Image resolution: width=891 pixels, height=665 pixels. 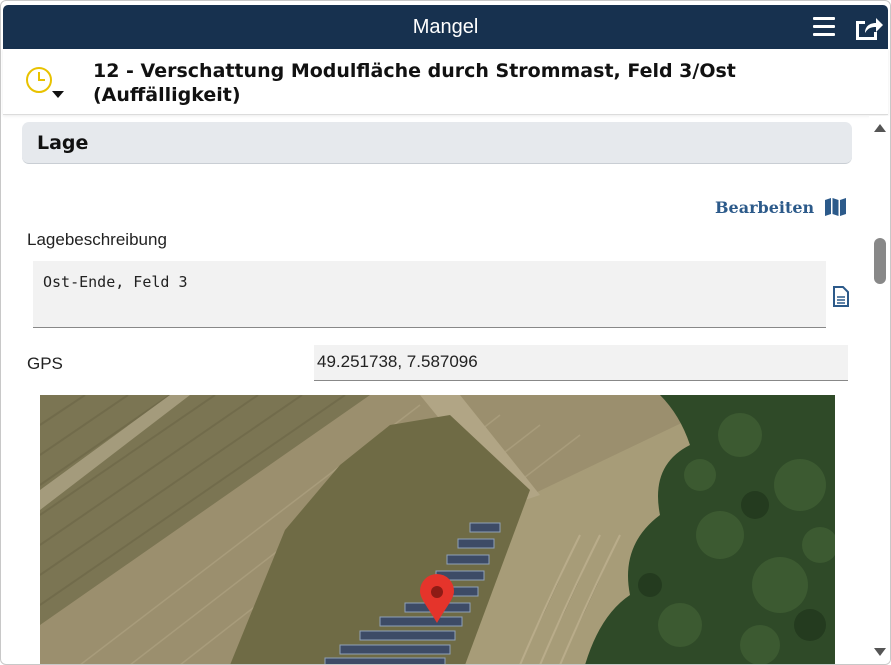 I want to click on section-title: Lage, so click(x=63, y=143).